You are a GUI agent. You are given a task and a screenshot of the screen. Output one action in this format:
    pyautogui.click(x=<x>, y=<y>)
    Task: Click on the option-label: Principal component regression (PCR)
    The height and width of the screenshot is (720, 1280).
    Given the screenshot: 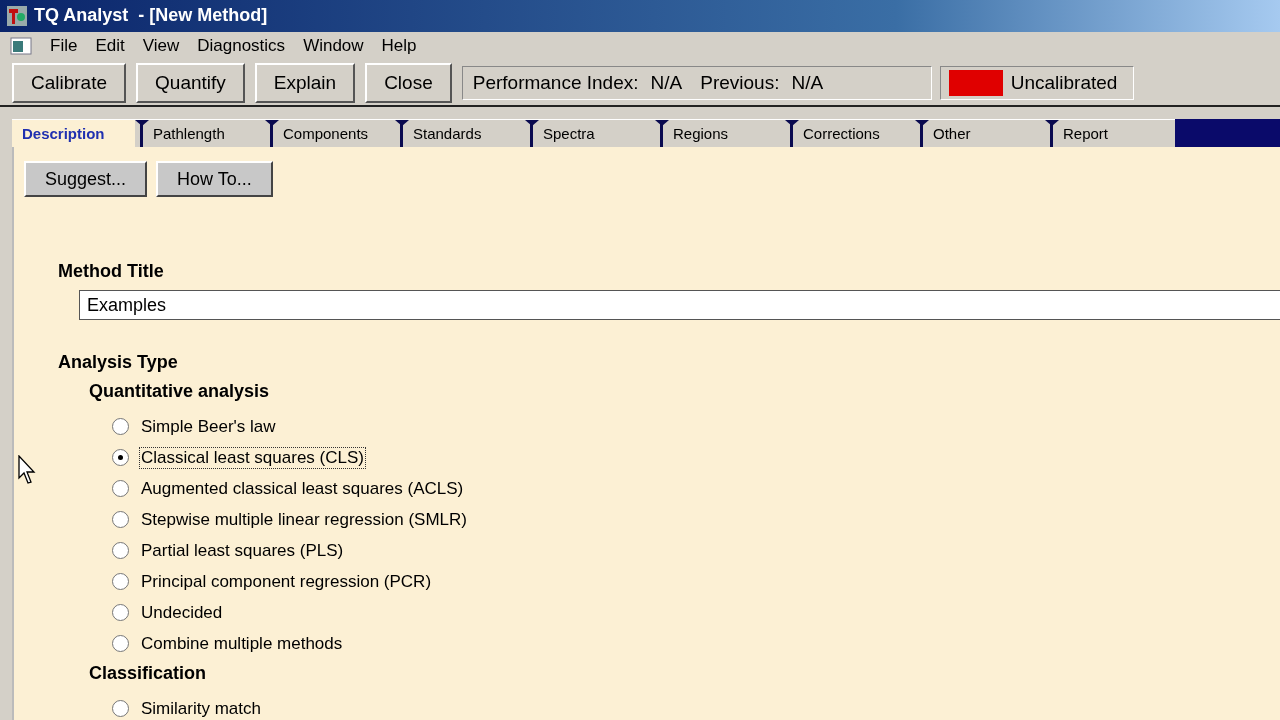 What is the action you would take?
    pyautogui.click(x=286, y=581)
    